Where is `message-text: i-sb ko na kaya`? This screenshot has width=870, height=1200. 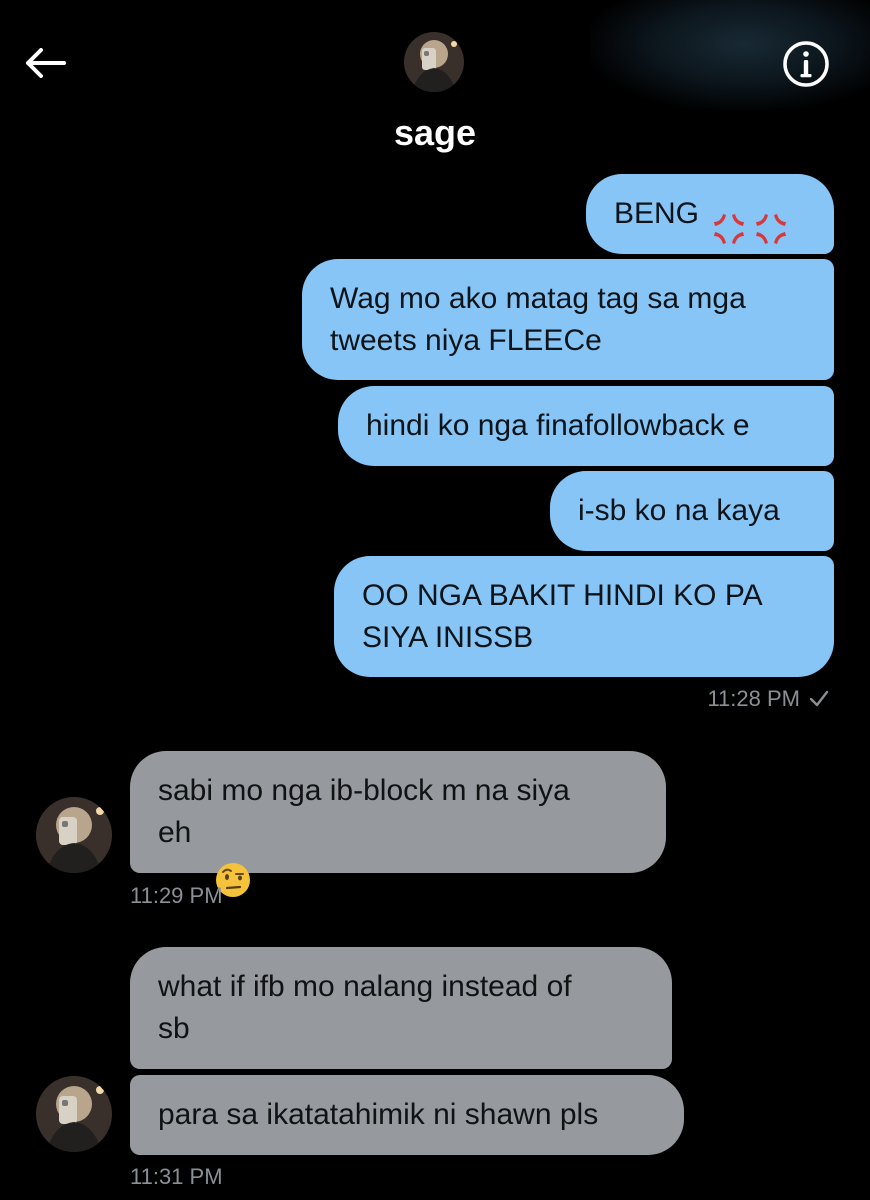
message-text: i-sb ko na kaya is located at coordinates (679, 510).